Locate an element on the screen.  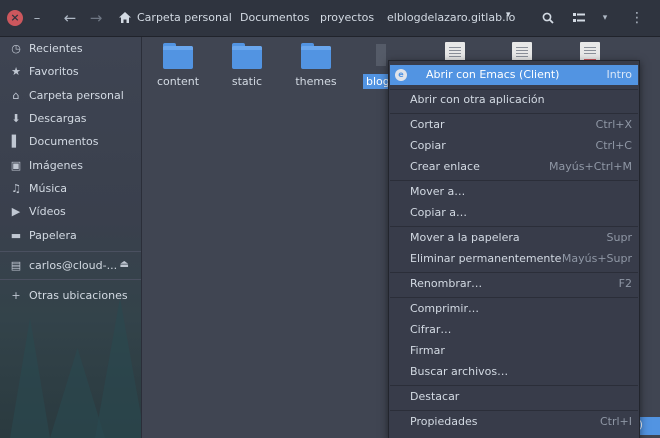
file-icon is located at coordinates (381, 55).